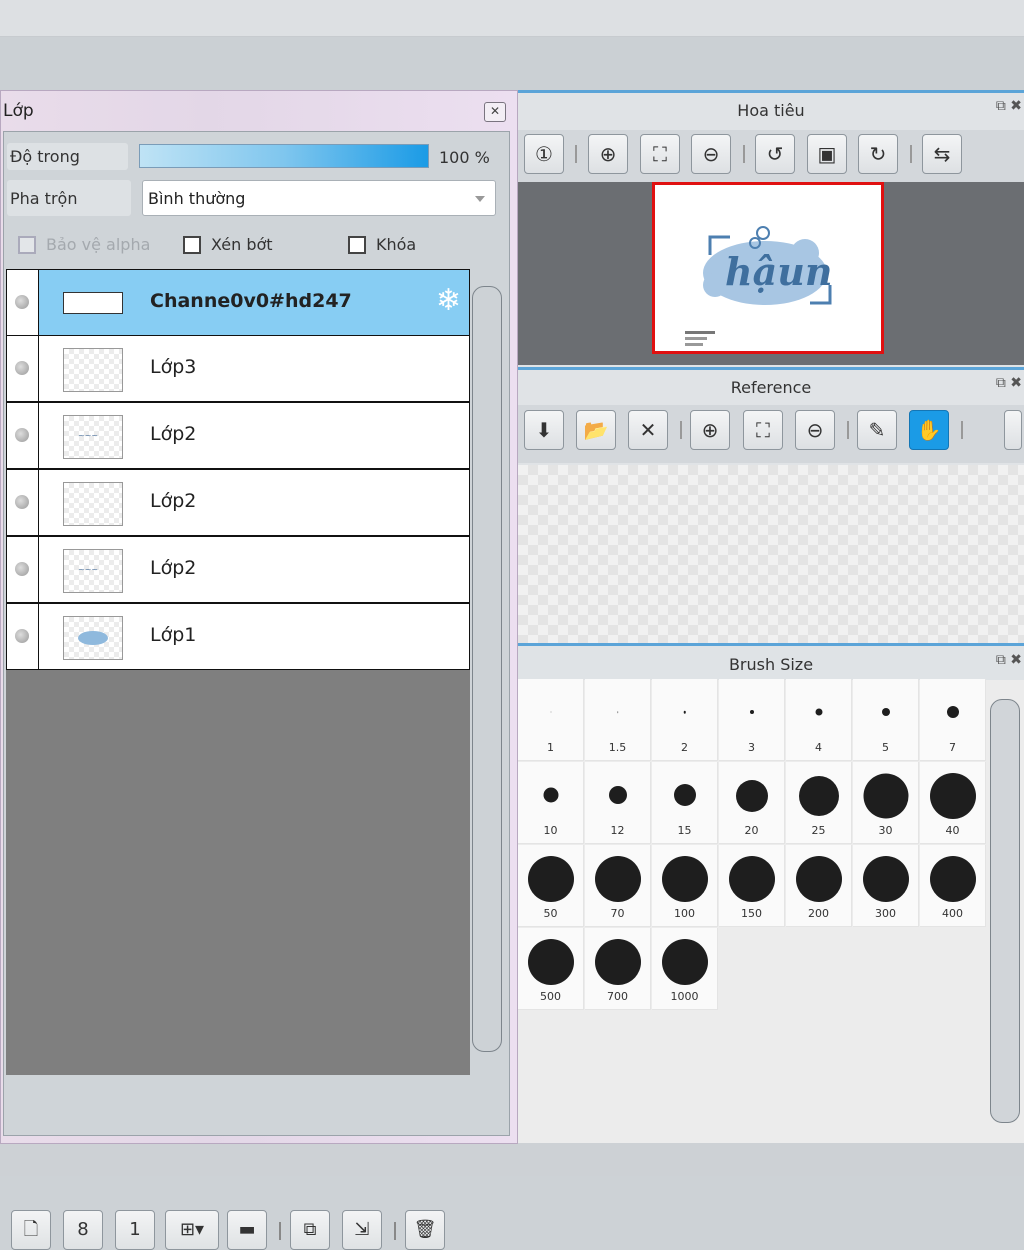  I want to click on eye-icon, so click(22, 569).